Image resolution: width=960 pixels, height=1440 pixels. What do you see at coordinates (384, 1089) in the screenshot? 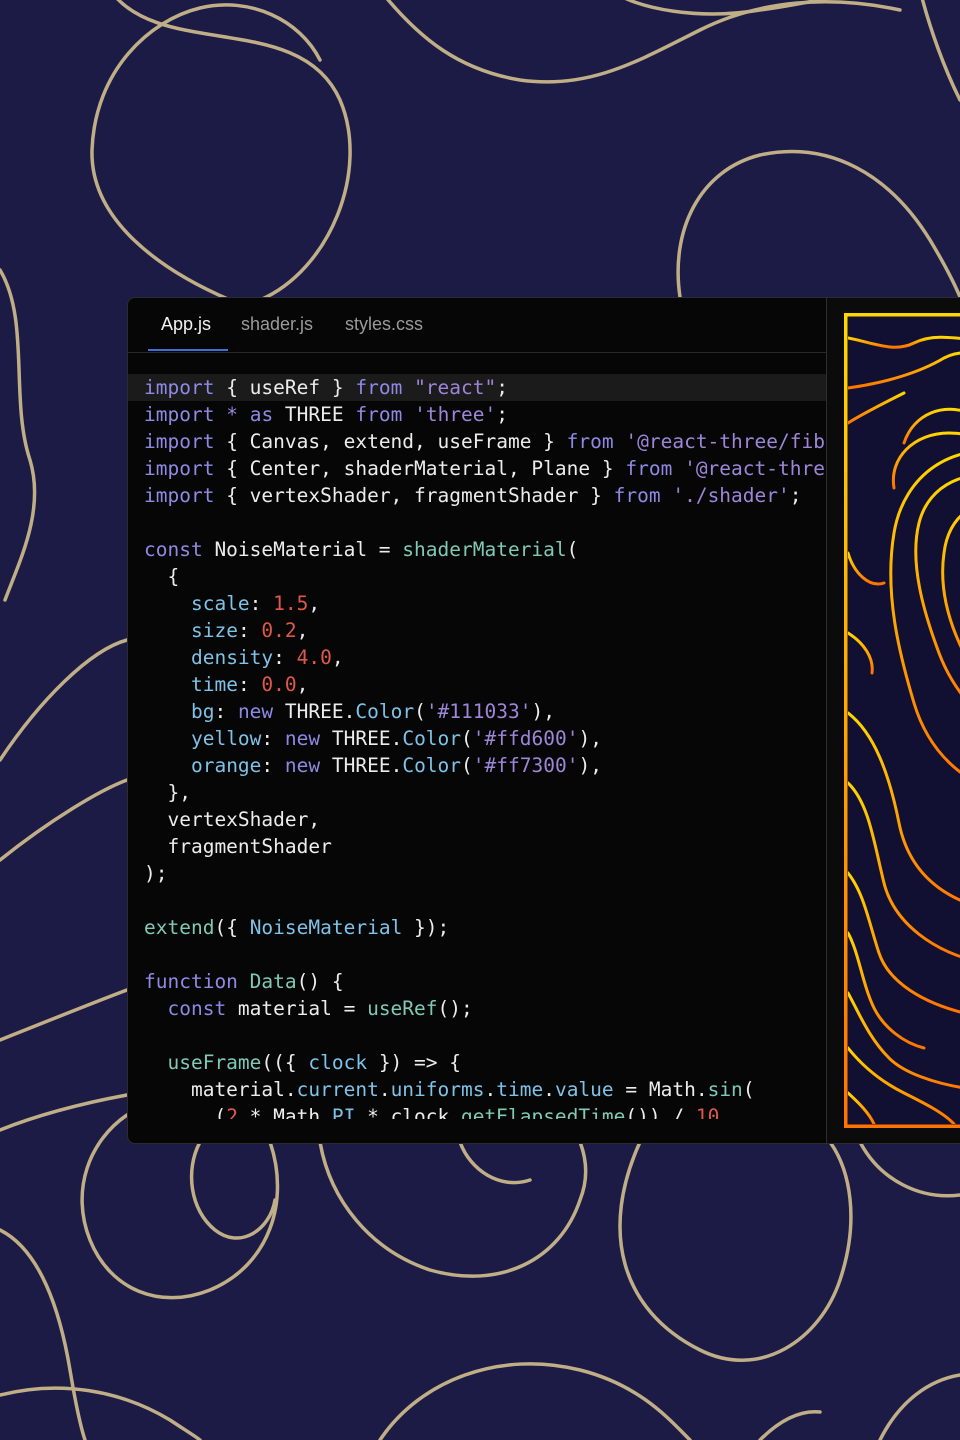
I see `code-token: .` at bounding box center [384, 1089].